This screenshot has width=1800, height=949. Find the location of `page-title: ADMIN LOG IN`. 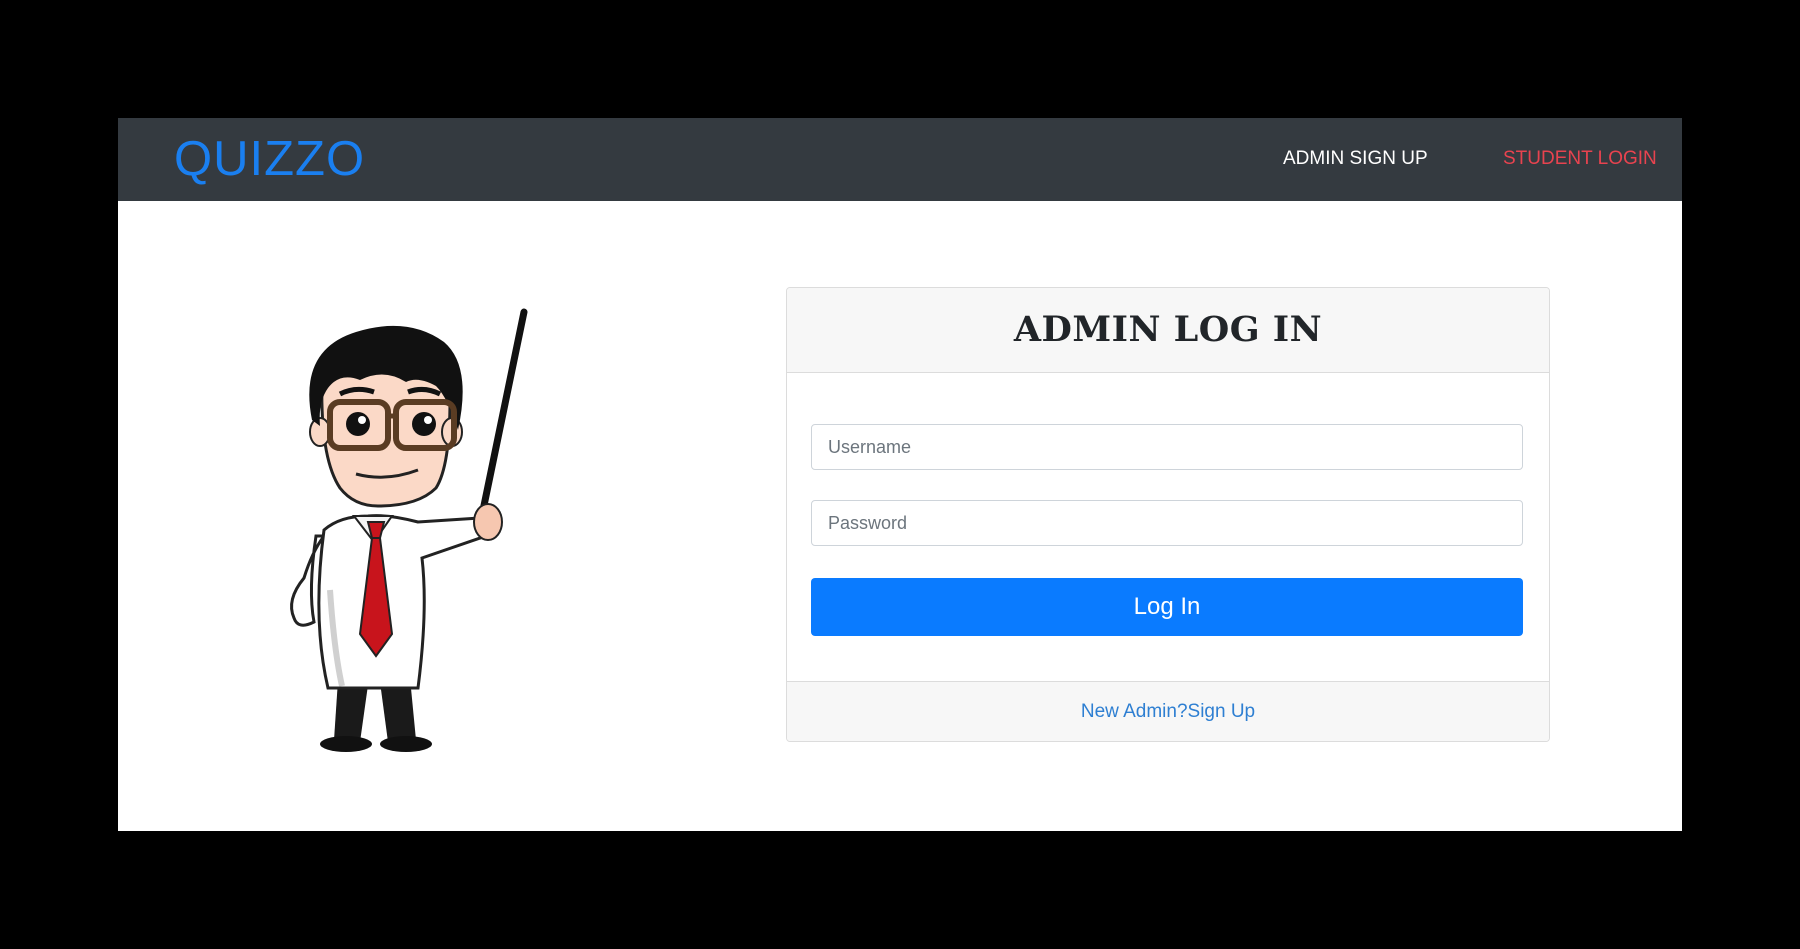

page-title: ADMIN LOG IN is located at coordinates (1168, 329).